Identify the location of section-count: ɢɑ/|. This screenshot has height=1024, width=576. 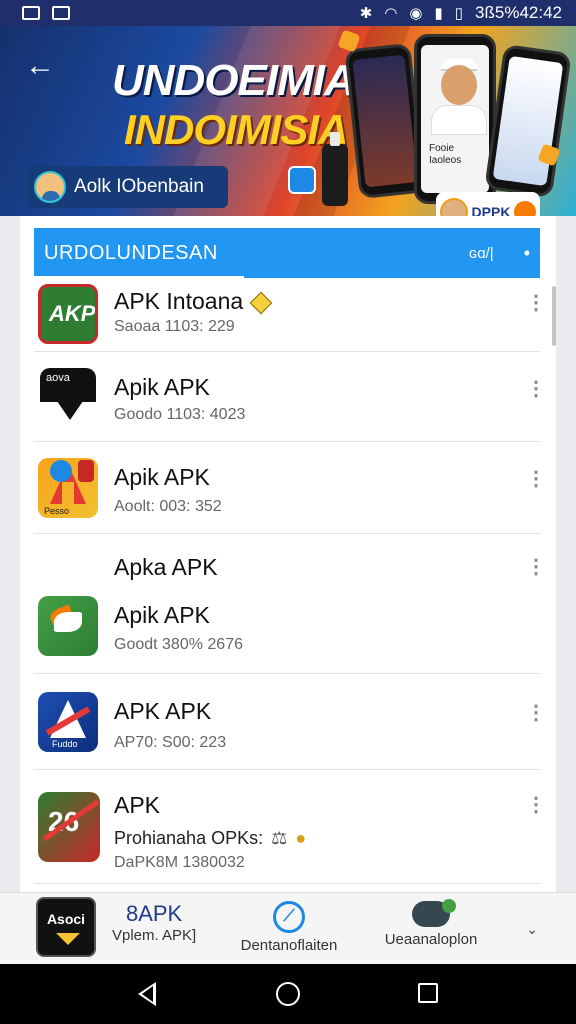
(481, 253).